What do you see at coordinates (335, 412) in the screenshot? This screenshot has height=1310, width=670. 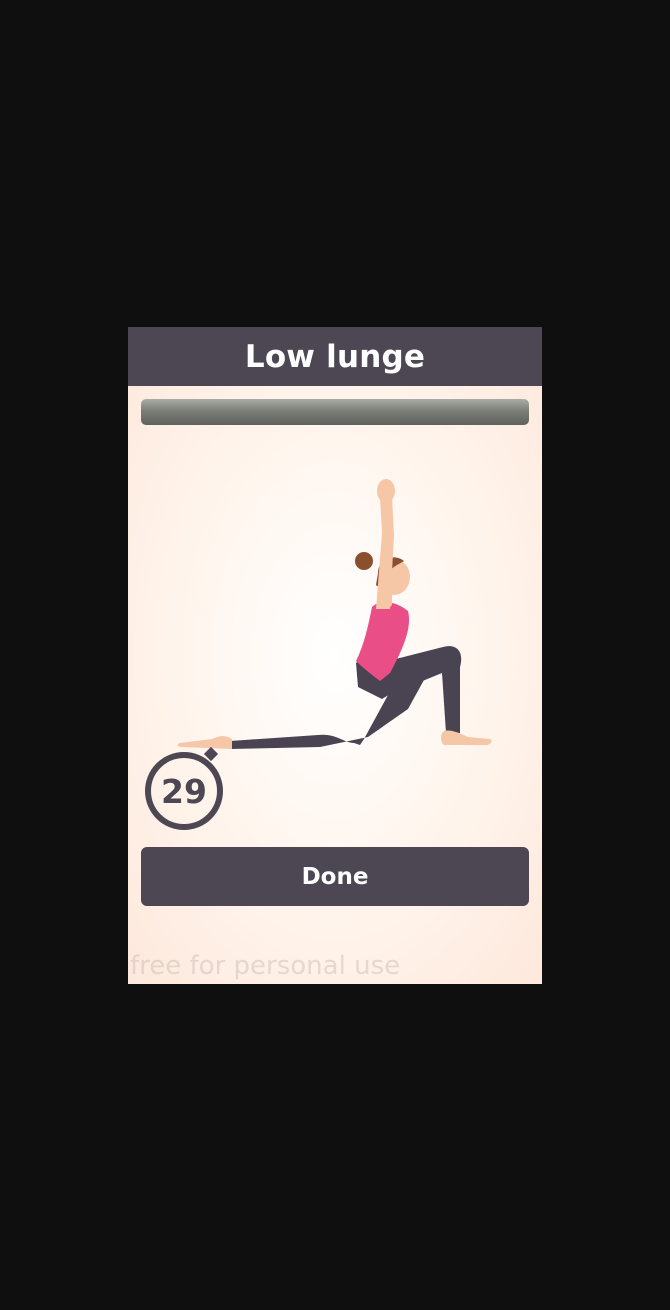 I see `exercise-progress-bar` at bounding box center [335, 412].